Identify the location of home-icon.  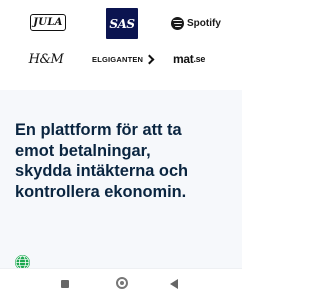
(122, 283).